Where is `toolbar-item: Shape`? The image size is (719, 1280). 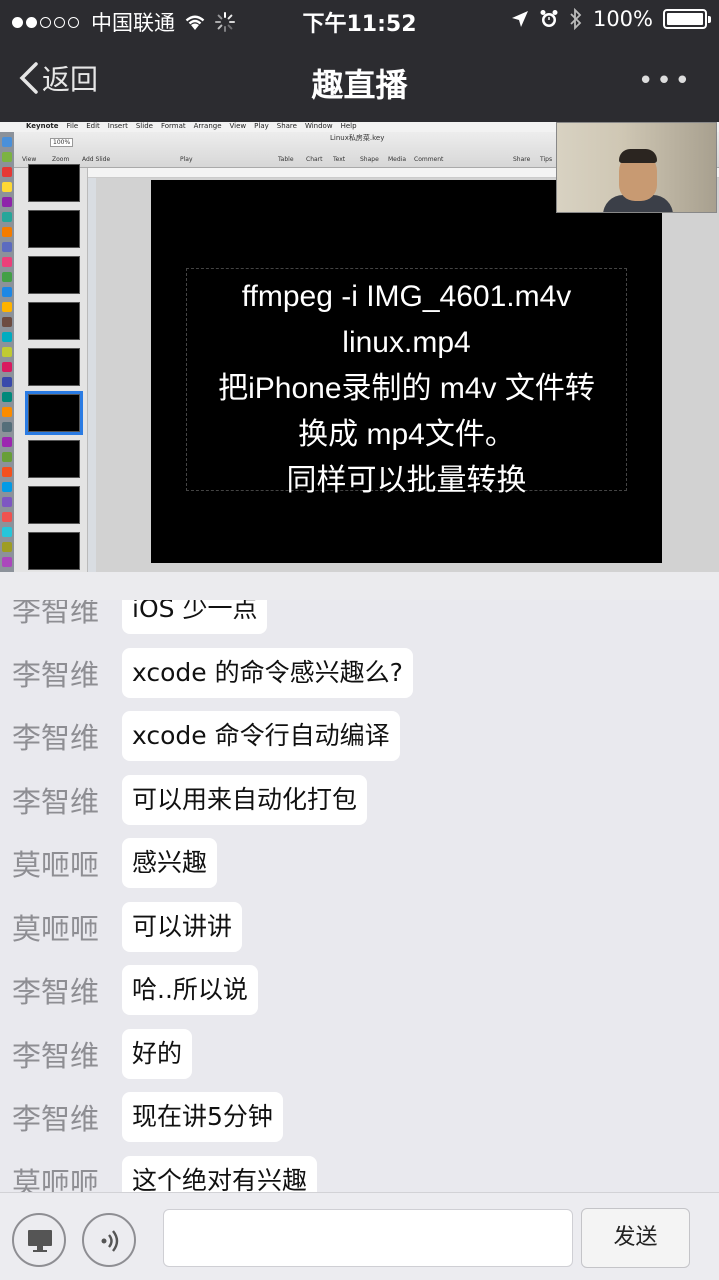
toolbar-item: Shape is located at coordinates (369, 159).